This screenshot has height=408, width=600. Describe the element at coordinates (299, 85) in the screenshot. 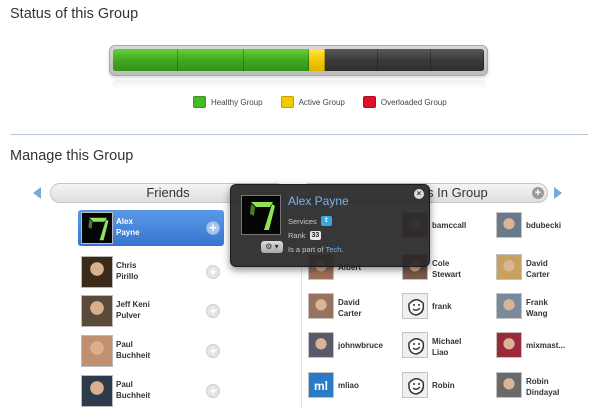

I see `status-bar-reflection` at that location.